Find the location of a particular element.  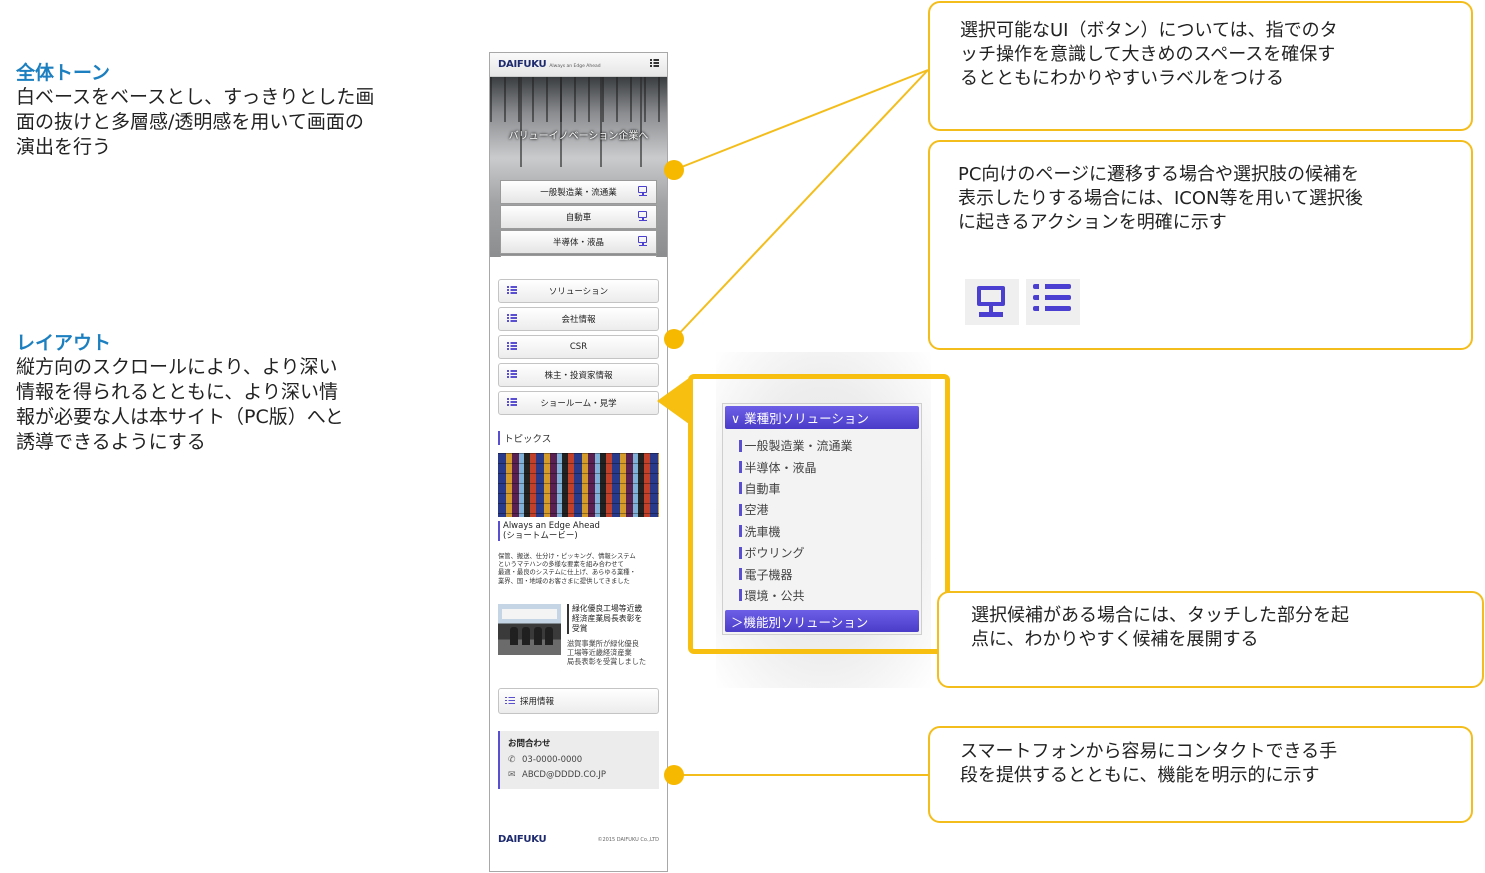

callout-contact-line: スマートフォンから容易にコンタクトできる手 is located at coordinates (1149, 751).